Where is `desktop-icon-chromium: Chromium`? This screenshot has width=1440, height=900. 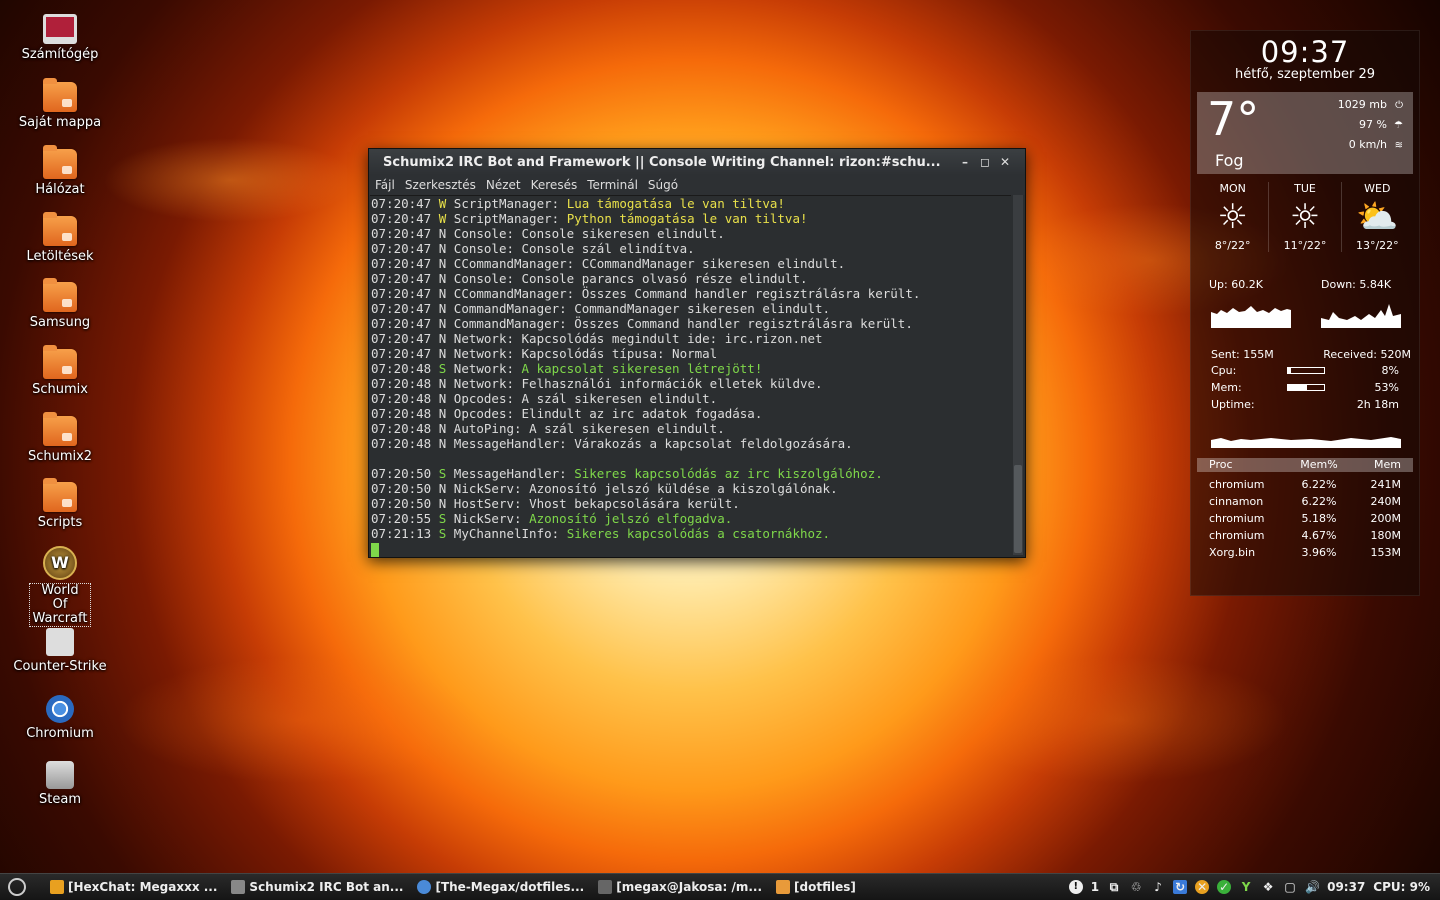
desktop-icon-chromium: Chromium is located at coordinates (60, 718).